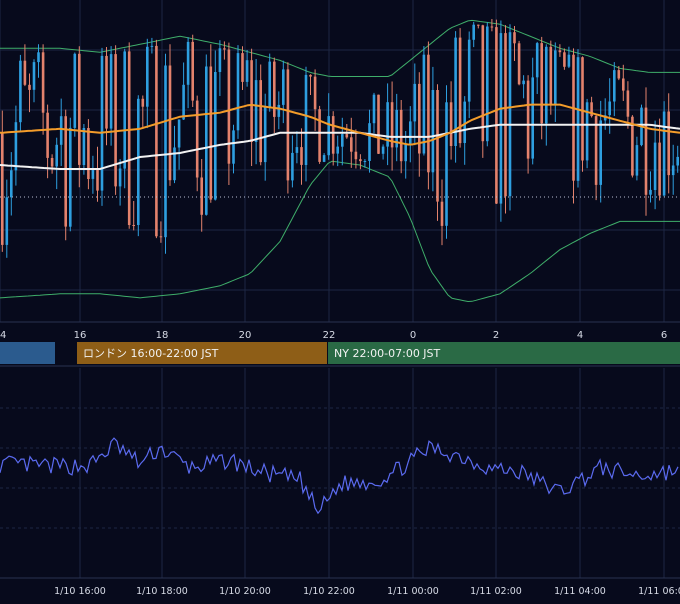  What do you see at coordinates (413, 335) in the screenshot?
I see `main-x-tick-label: 0` at bounding box center [413, 335].